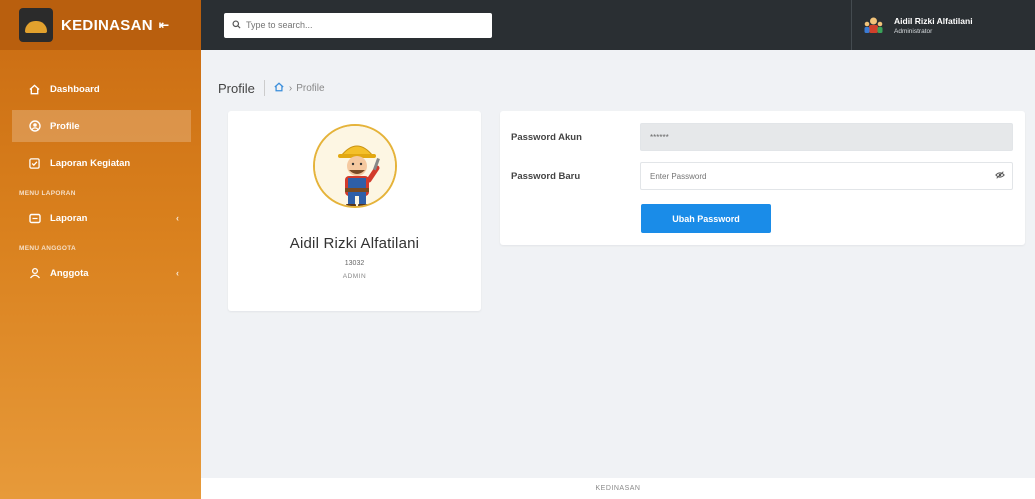 The width and height of the screenshot is (1035, 499). I want to click on profile-card: Aidil Rizki Alfatilani 13032 ADMIN, so click(354, 211).